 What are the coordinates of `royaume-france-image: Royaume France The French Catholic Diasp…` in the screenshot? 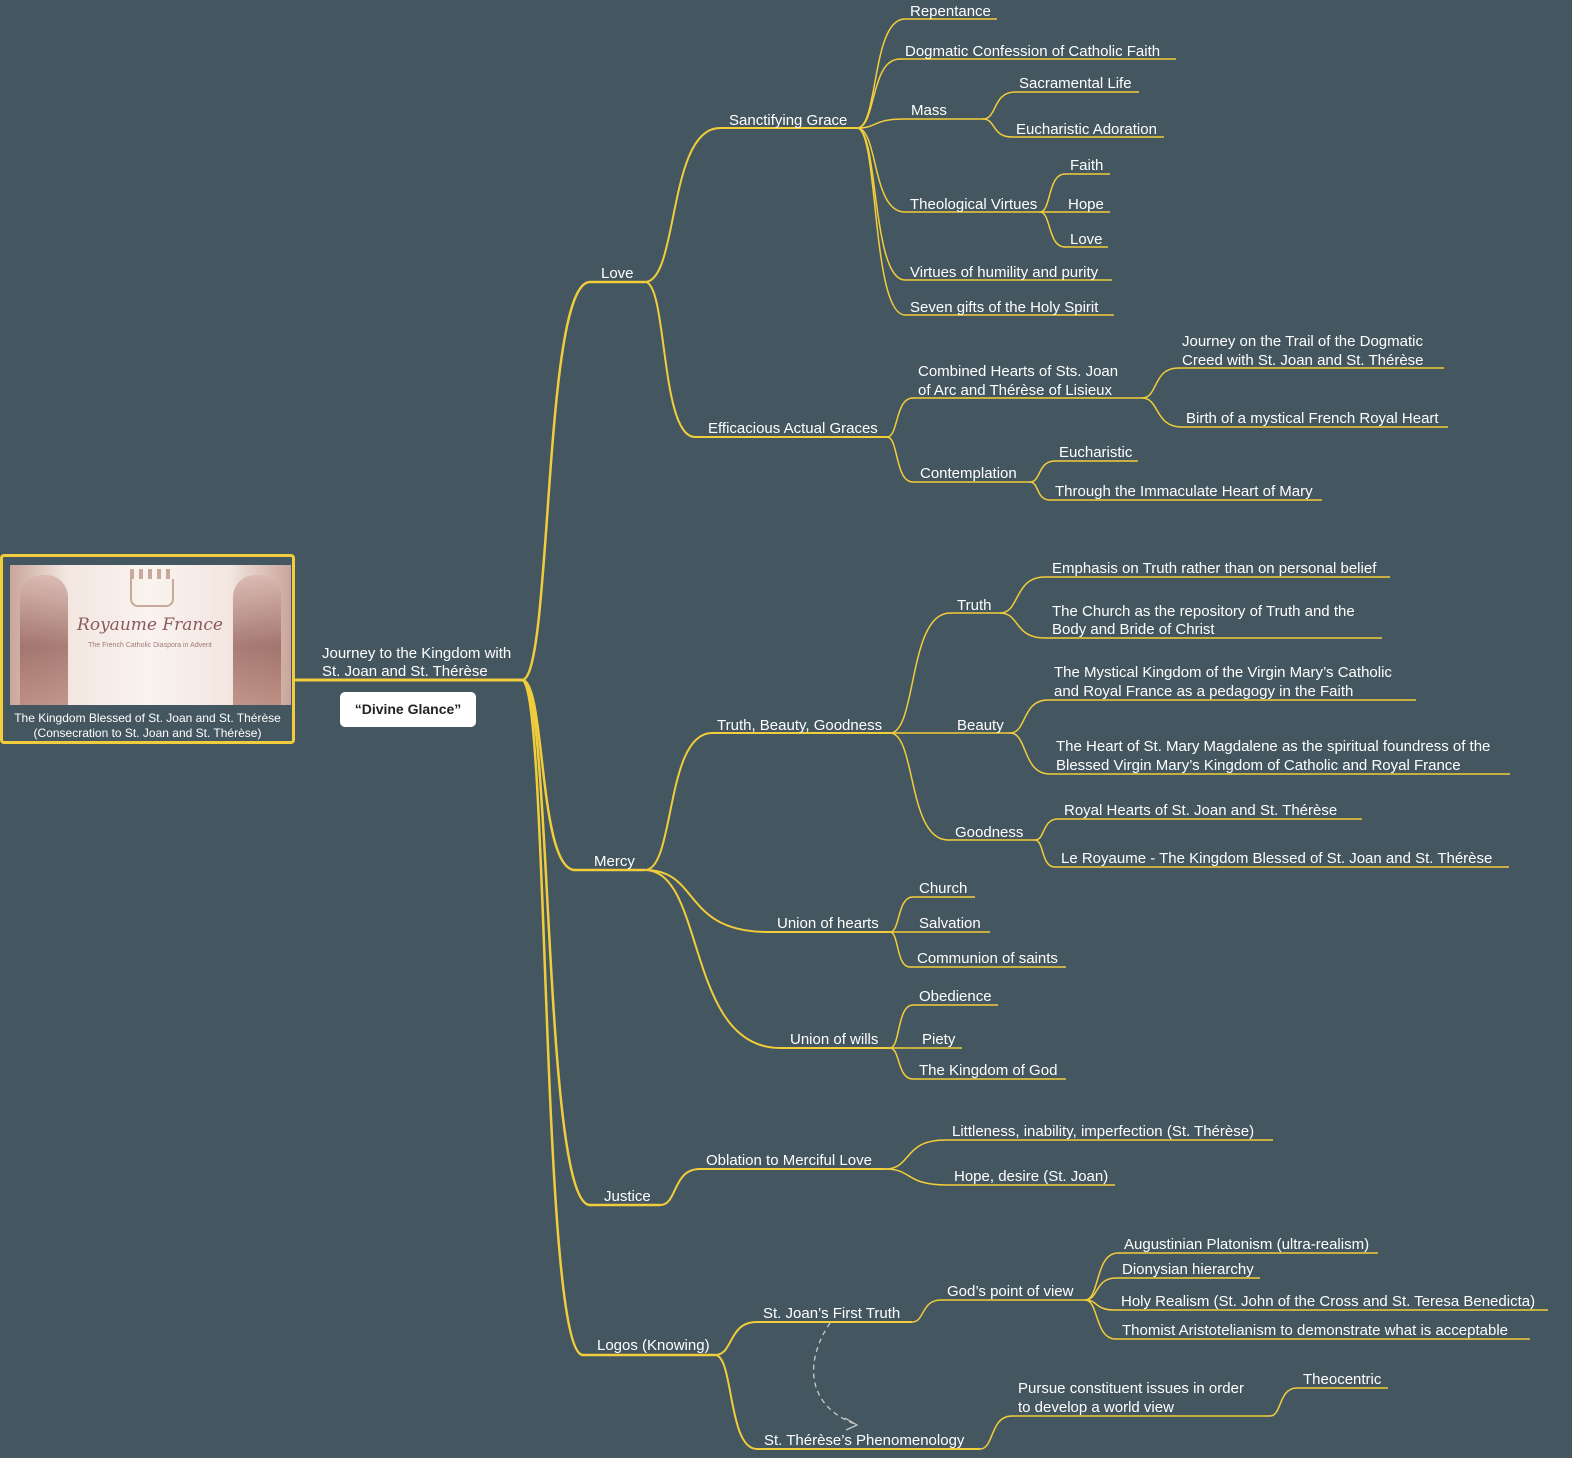 It's located at (150, 635).